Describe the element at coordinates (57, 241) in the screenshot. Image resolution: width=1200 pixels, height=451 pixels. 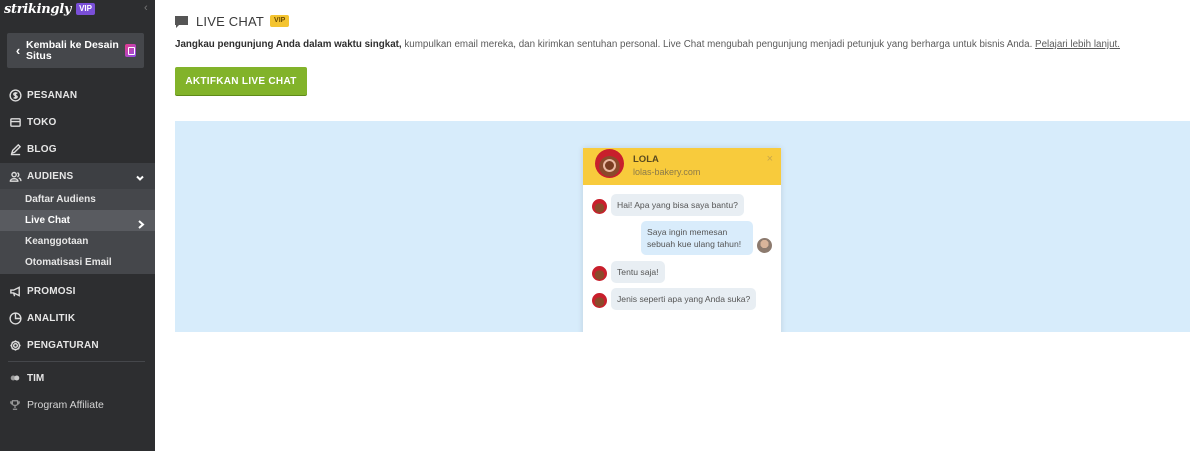
I see `submenu-label: Keanggotaan` at that location.